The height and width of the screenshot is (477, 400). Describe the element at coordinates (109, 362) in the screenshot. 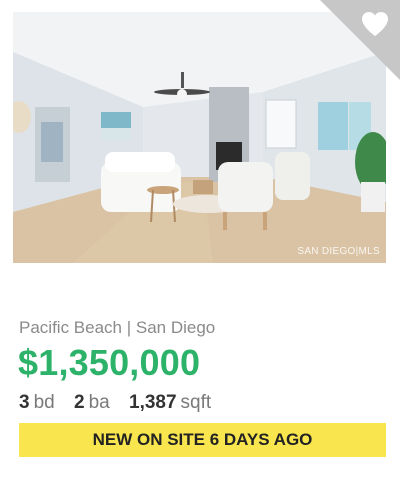

I see `listing-price: $1,350,000` at that location.